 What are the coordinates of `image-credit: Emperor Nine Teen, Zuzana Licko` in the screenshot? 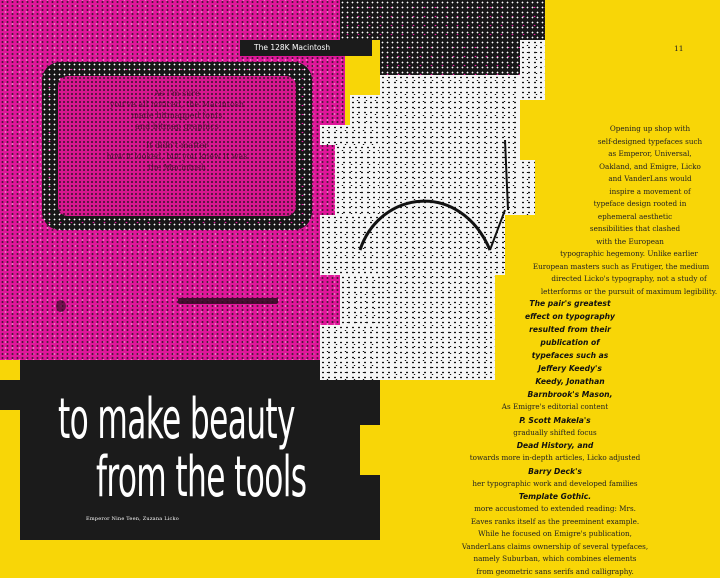 It's located at (132, 519).